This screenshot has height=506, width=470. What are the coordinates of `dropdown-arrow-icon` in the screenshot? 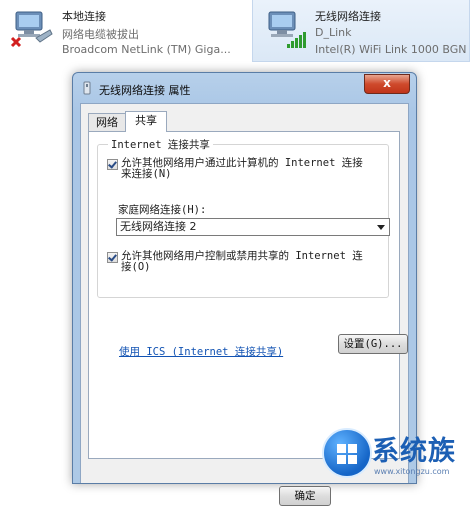 It's located at (381, 227).